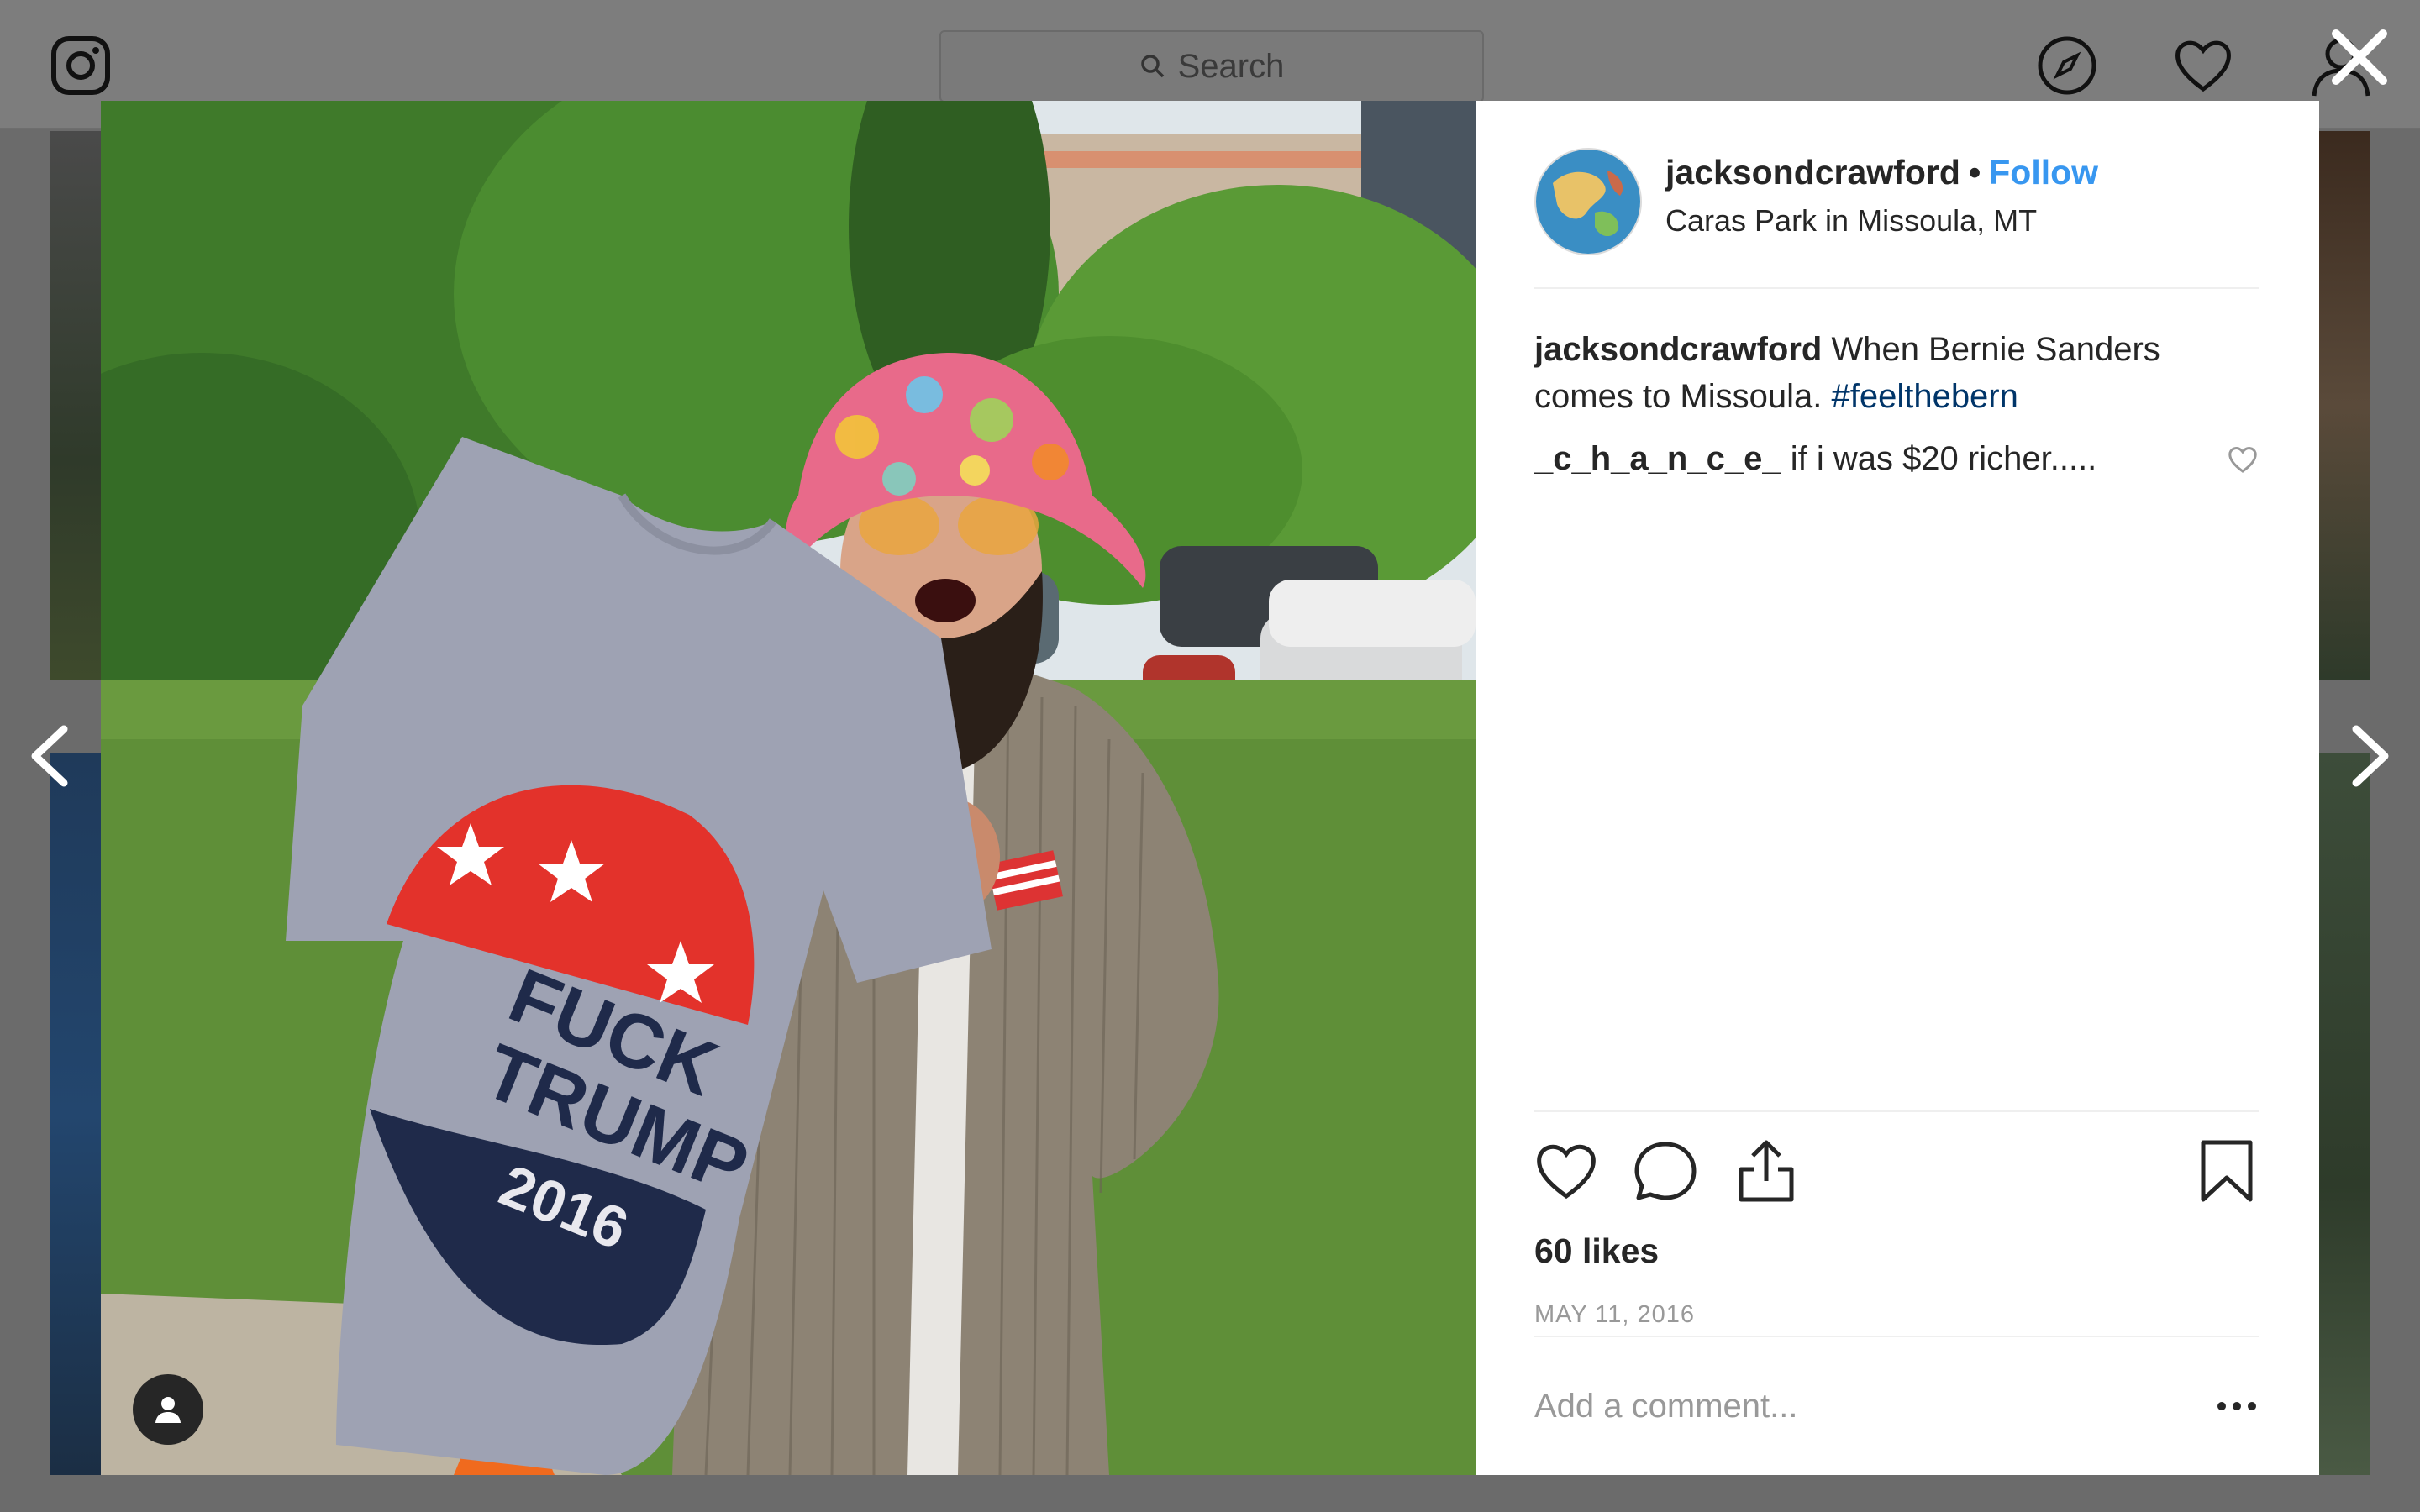 The height and width of the screenshot is (1512, 2420). What do you see at coordinates (1851, 221) in the screenshot?
I see `post-location: Caras Park in Missoula, MT` at bounding box center [1851, 221].